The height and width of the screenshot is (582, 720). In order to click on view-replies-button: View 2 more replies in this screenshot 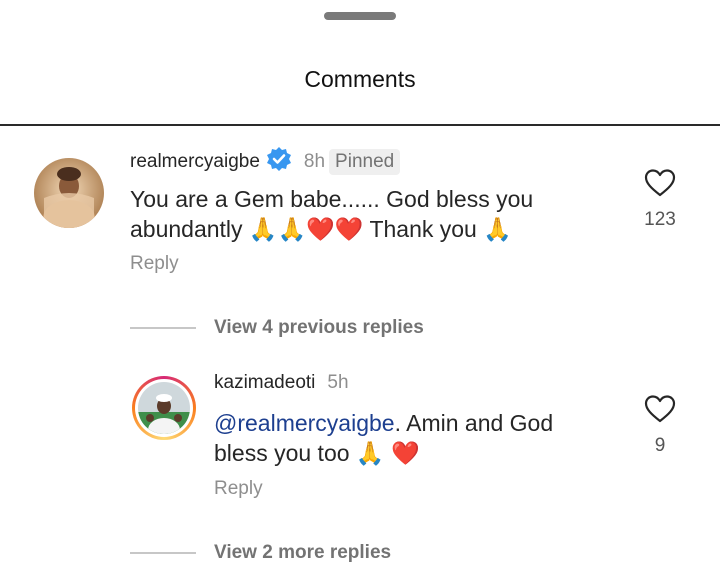, I will do `click(260, 553)`.